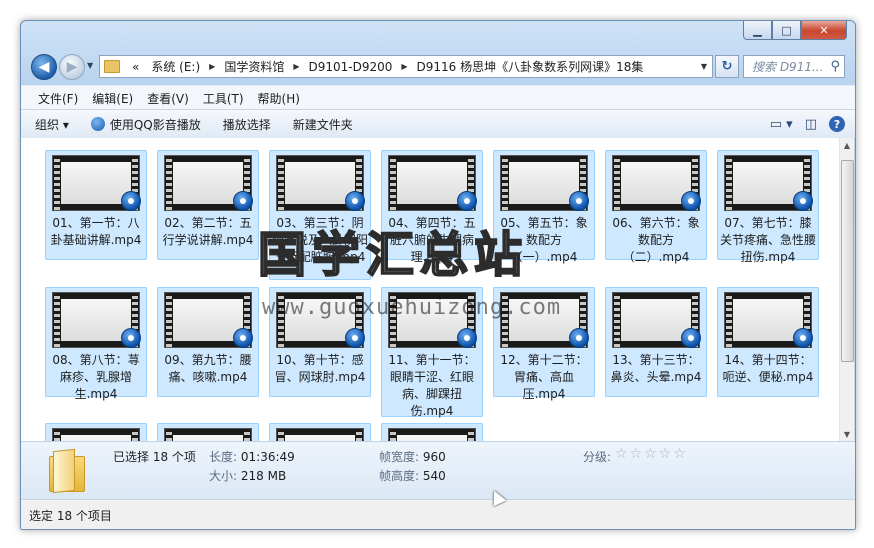 The height and width of the screenshot is (548, 874). What do you see at coordinates (438, 36) in the screenshot?
I see `title-bar: ▁ □ ✕` at bounding box center [438, 36].